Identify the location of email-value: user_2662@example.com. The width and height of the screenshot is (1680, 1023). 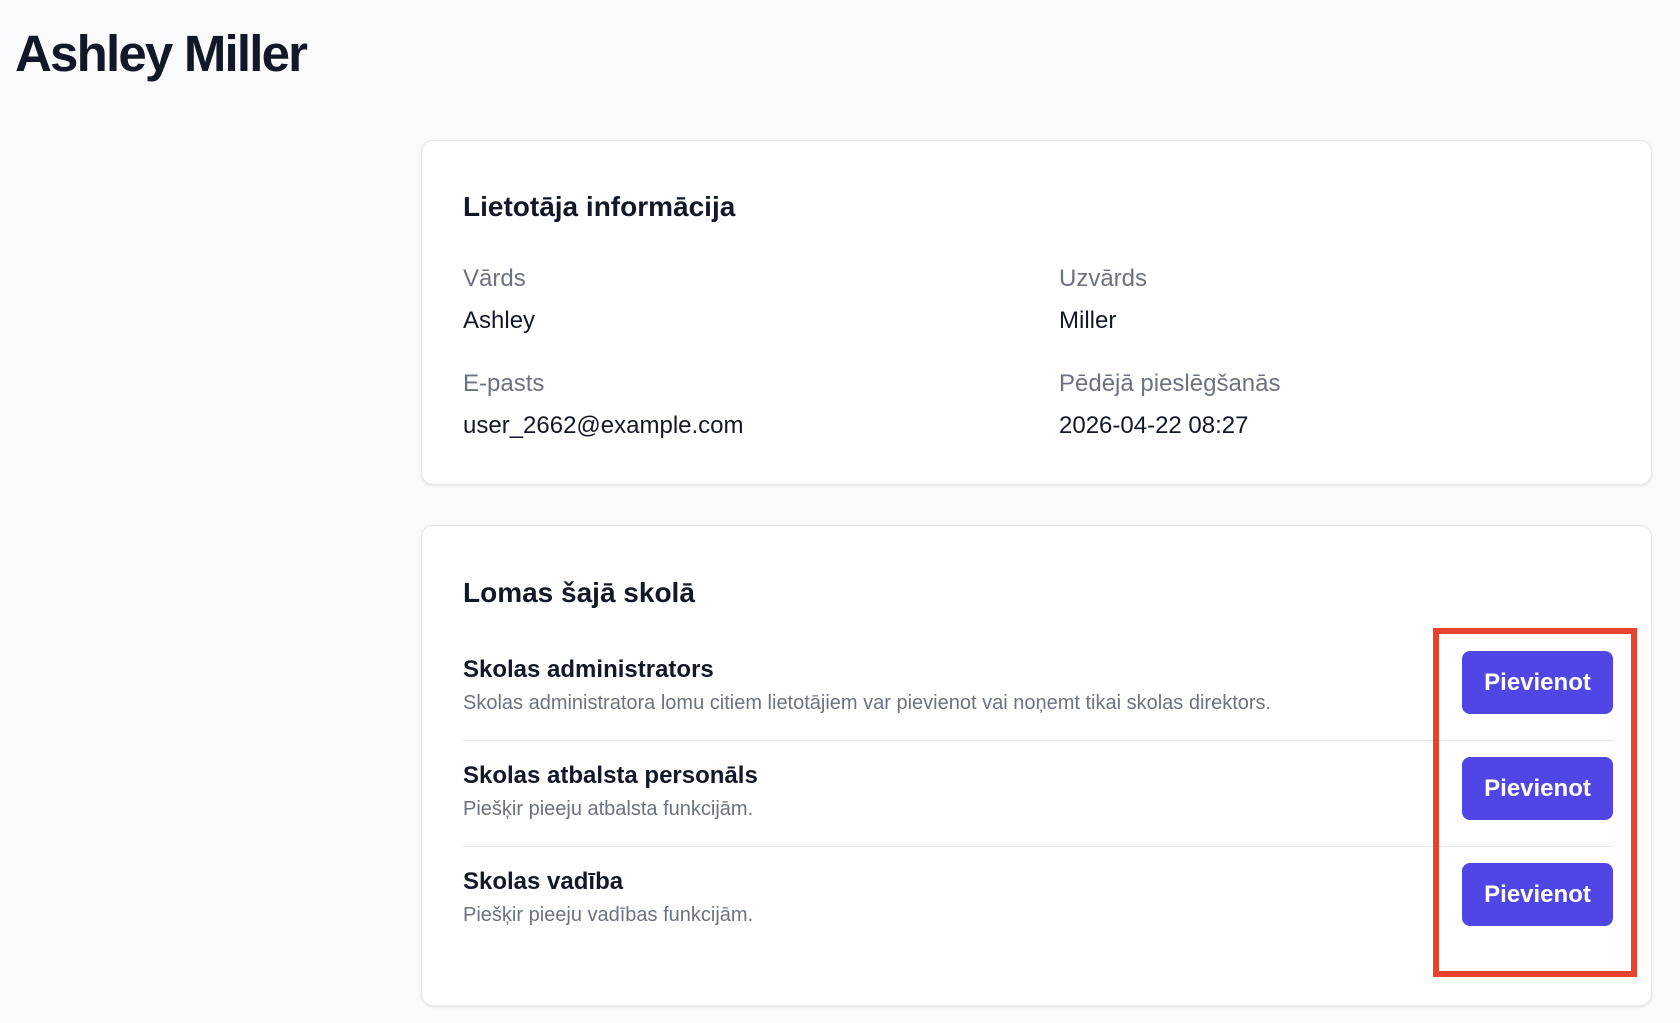
(603, 425).